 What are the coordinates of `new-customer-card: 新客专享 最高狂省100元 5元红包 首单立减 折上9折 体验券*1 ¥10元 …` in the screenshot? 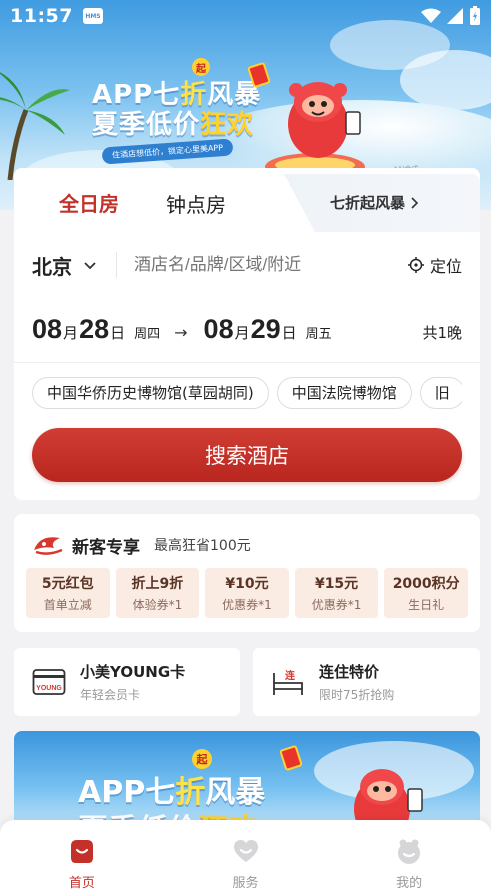 It's located at (247, 573).